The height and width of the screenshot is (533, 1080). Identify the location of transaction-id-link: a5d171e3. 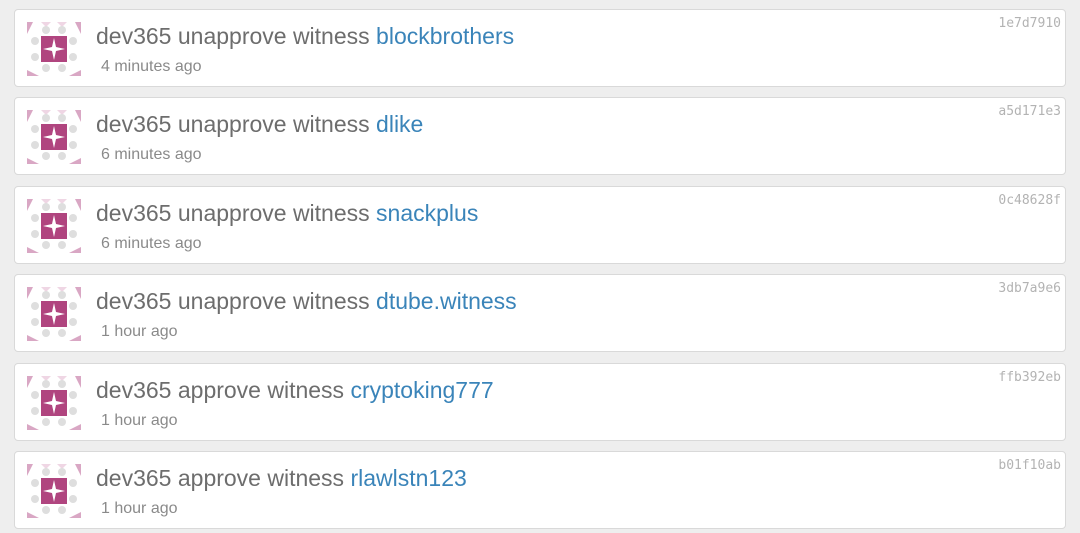
(1029, 111).